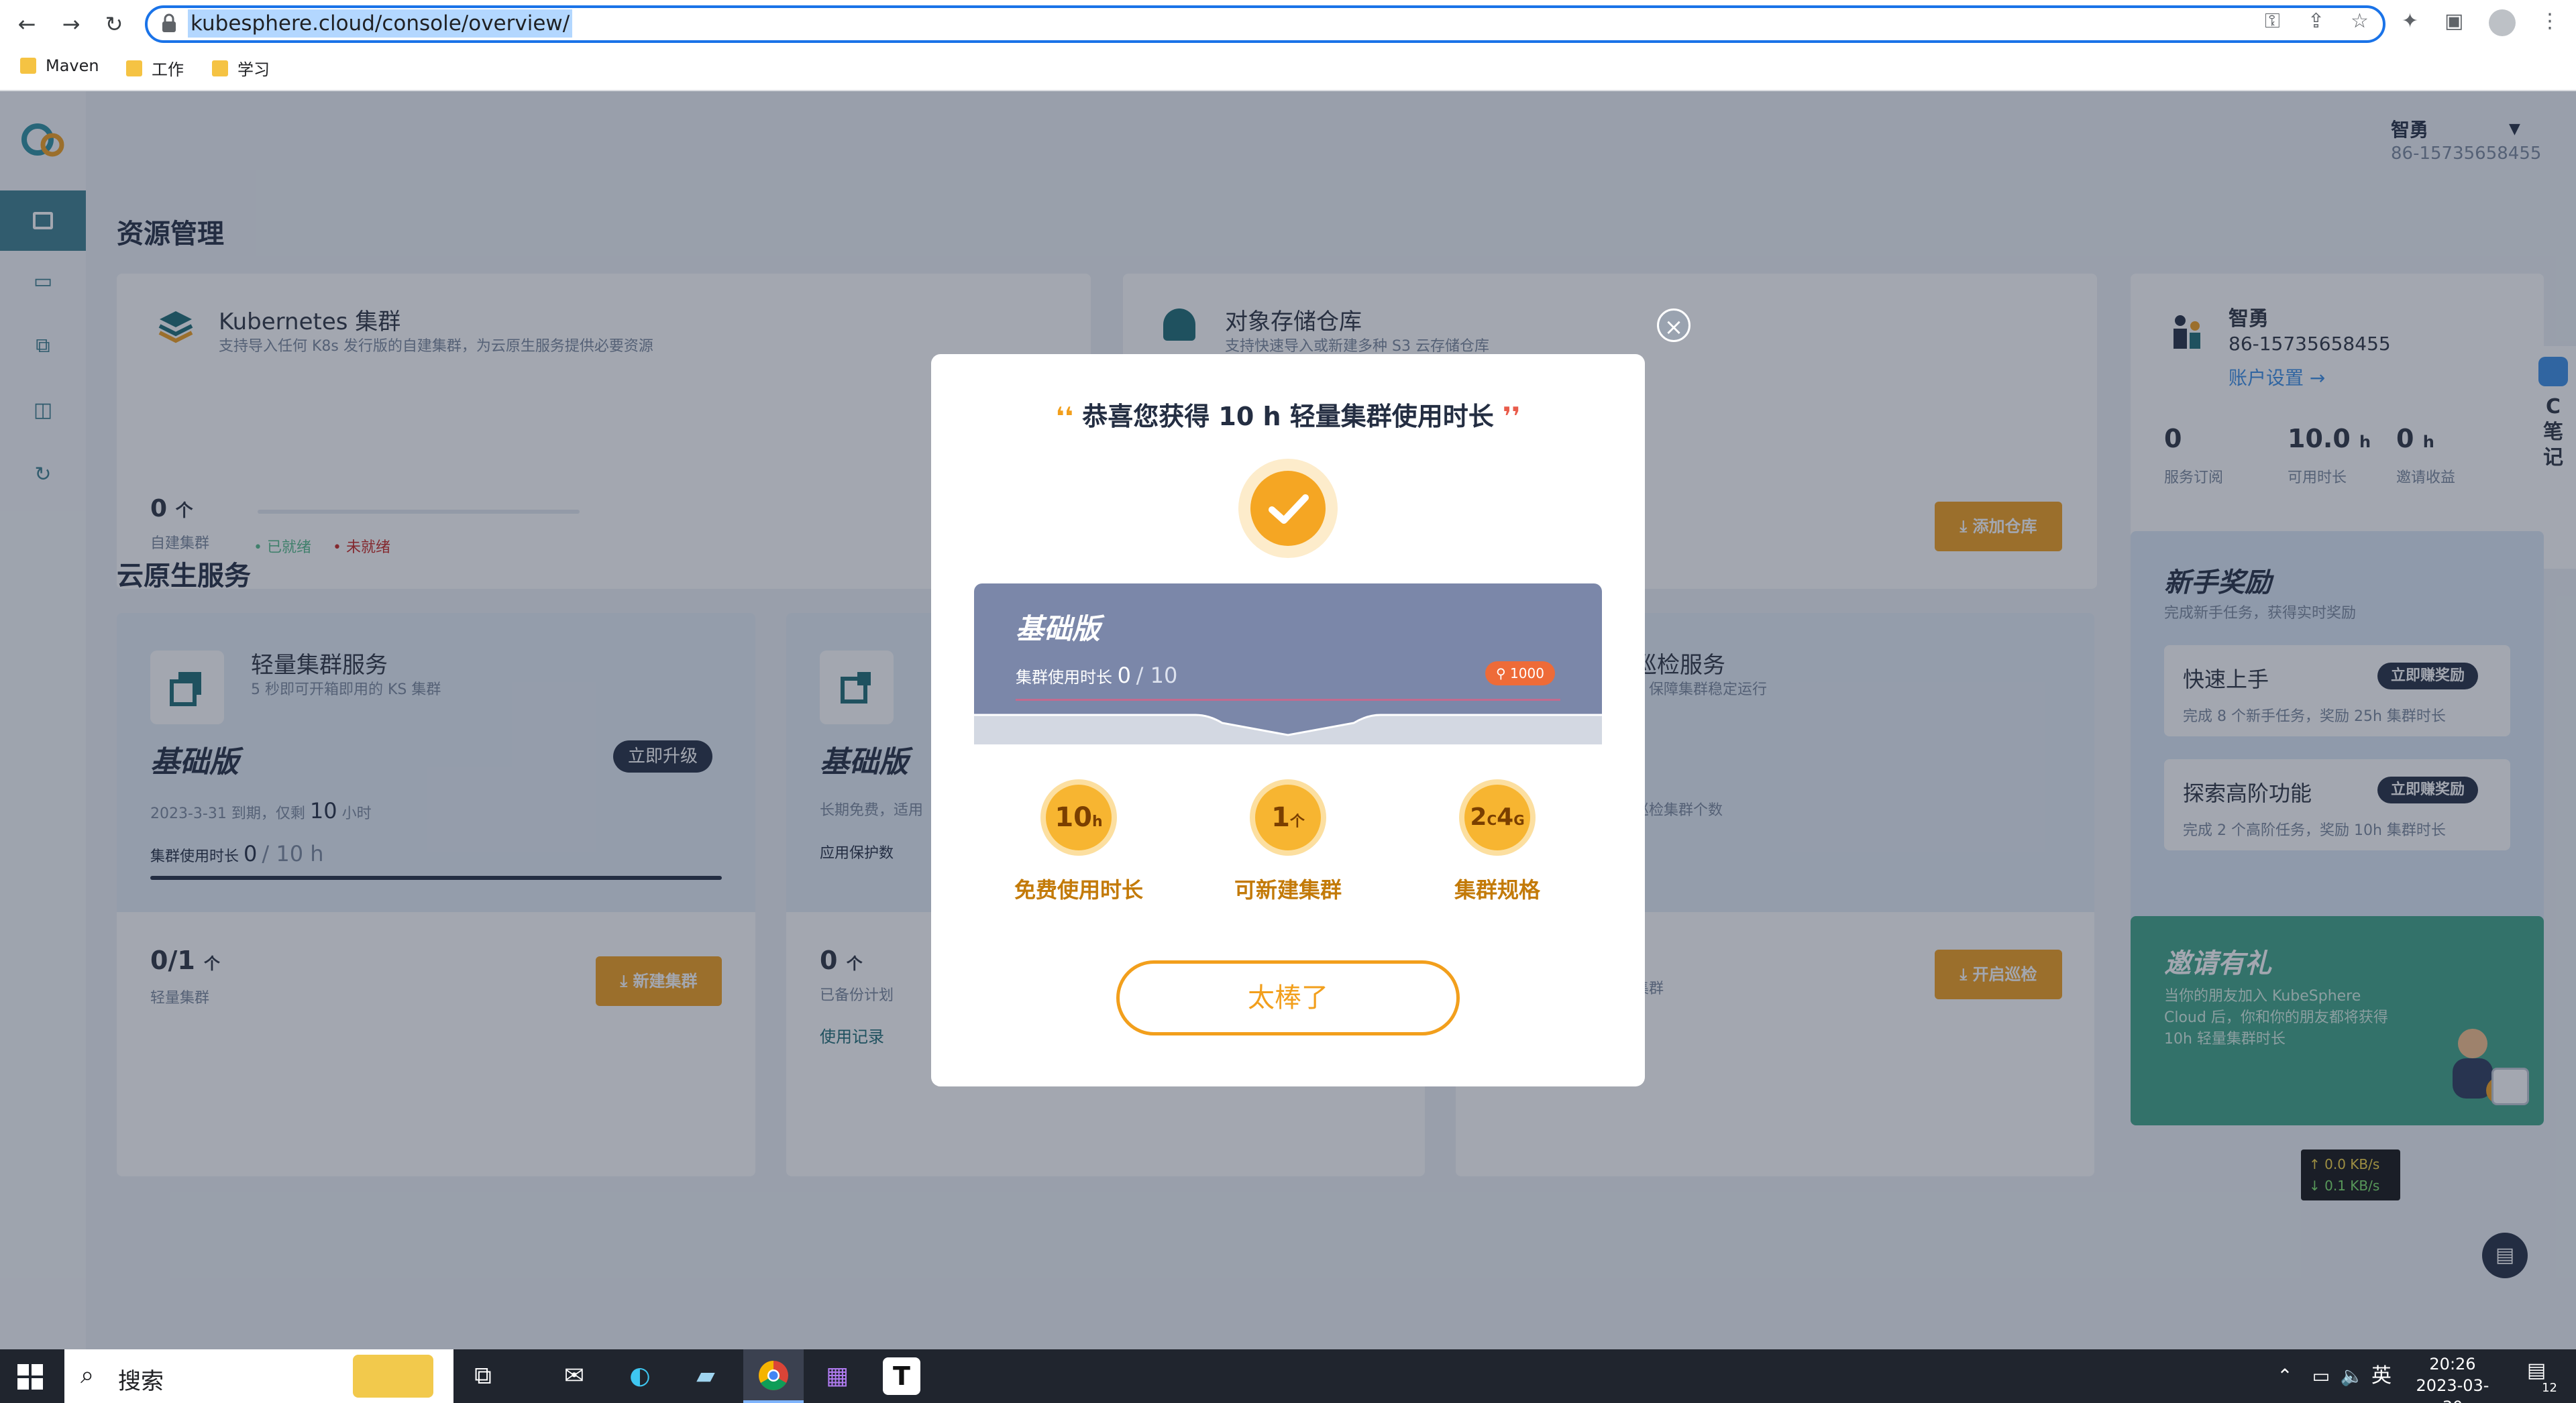  I want to click on banner-wave, so click(1288, 729).